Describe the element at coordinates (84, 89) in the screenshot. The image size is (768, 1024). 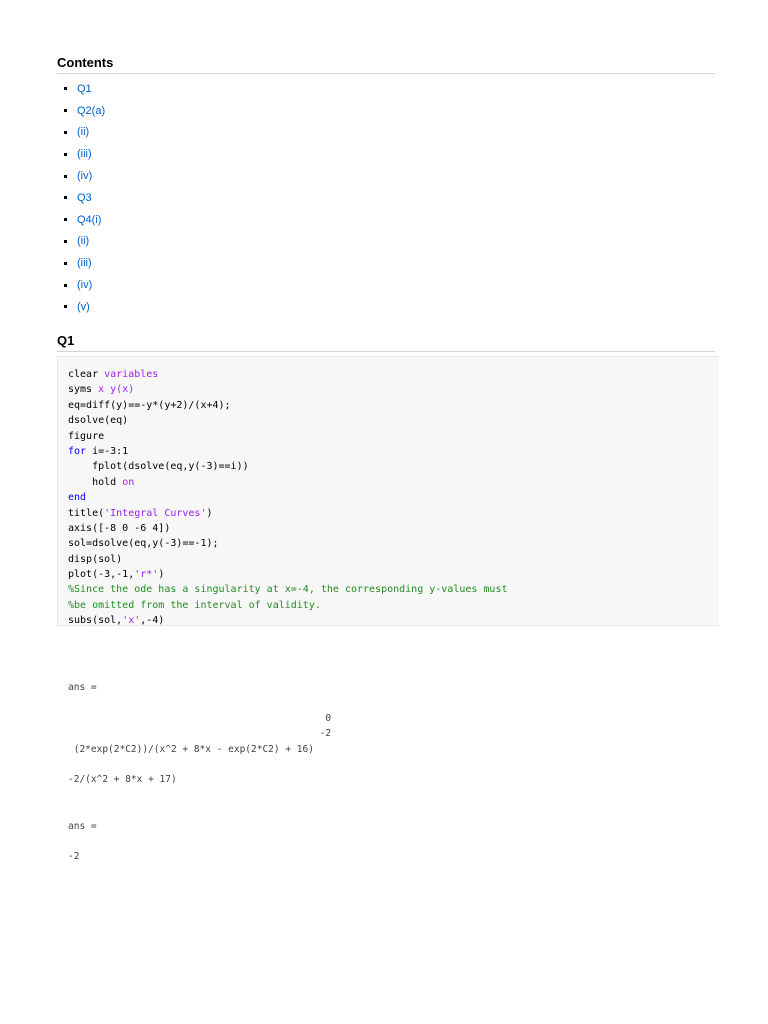
I see `toc-link-q1: Q1` at that location.